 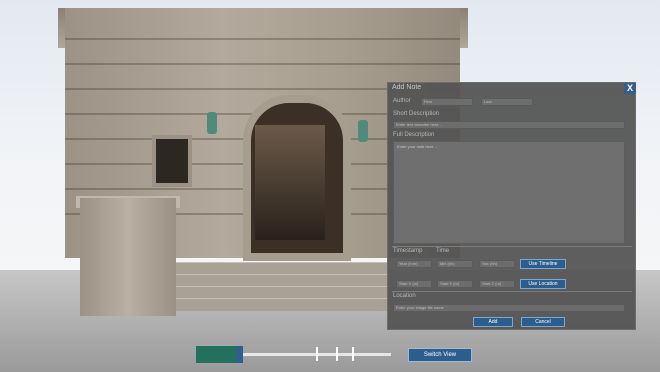 What do you see at coordinates (497, 264) in the screenshot?
I see `time-field-seconds: Sec (hh)` at bounding box center [497, 264].